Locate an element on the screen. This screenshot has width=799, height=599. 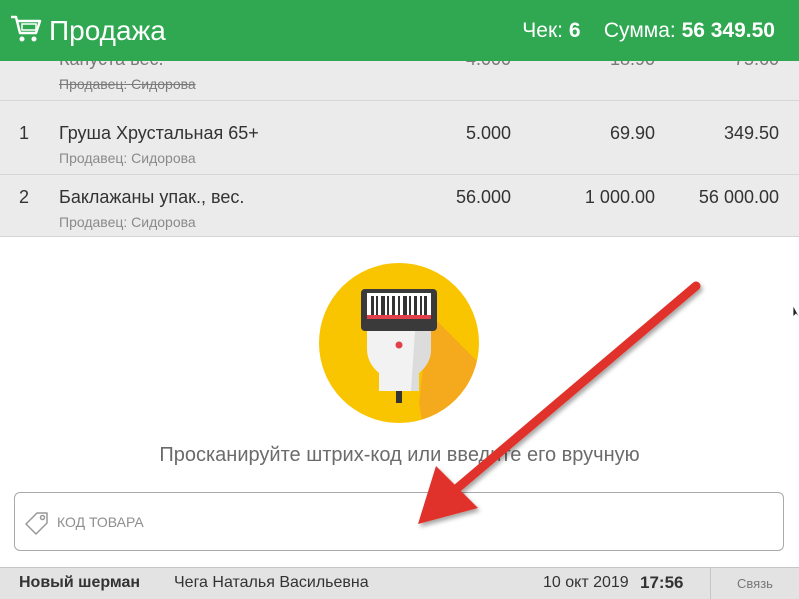
item-sum: 349.50 is located at coordinates (751, 133).